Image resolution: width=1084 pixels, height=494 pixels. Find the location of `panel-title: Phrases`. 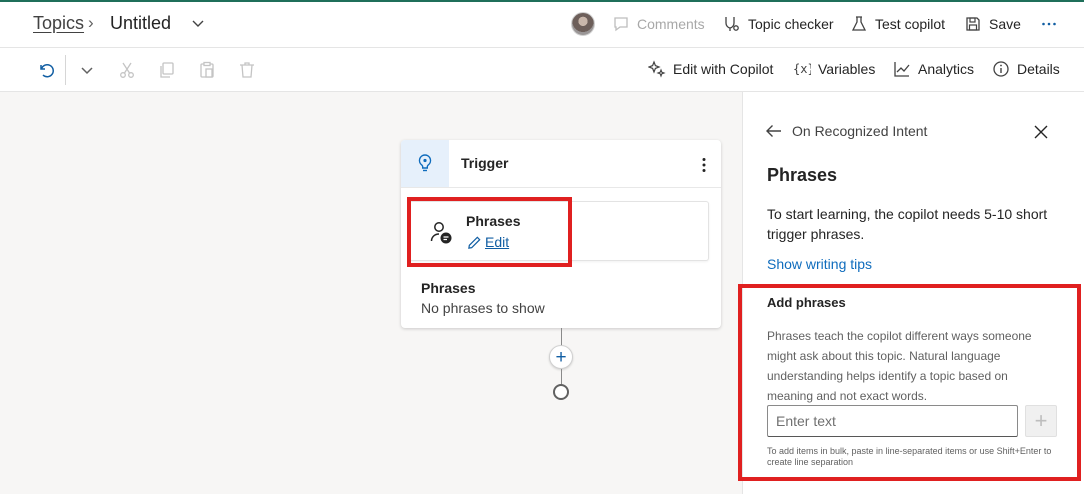

panel-title: Phrases is located at coordinates (802, 175).